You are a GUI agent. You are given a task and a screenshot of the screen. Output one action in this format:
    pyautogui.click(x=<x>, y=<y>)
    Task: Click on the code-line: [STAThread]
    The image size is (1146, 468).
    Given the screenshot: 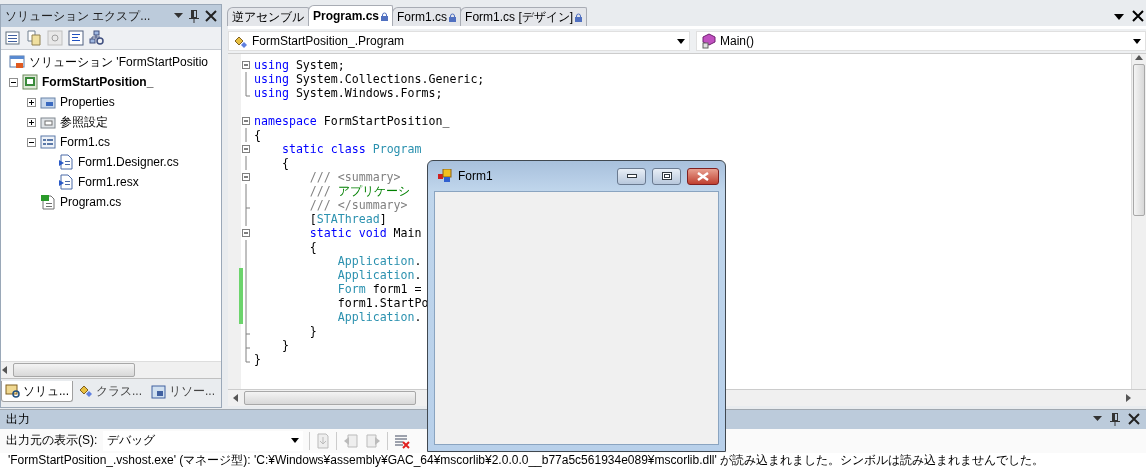 What is the action you would take?
    pyautogui.click(x=347, y=219)
    